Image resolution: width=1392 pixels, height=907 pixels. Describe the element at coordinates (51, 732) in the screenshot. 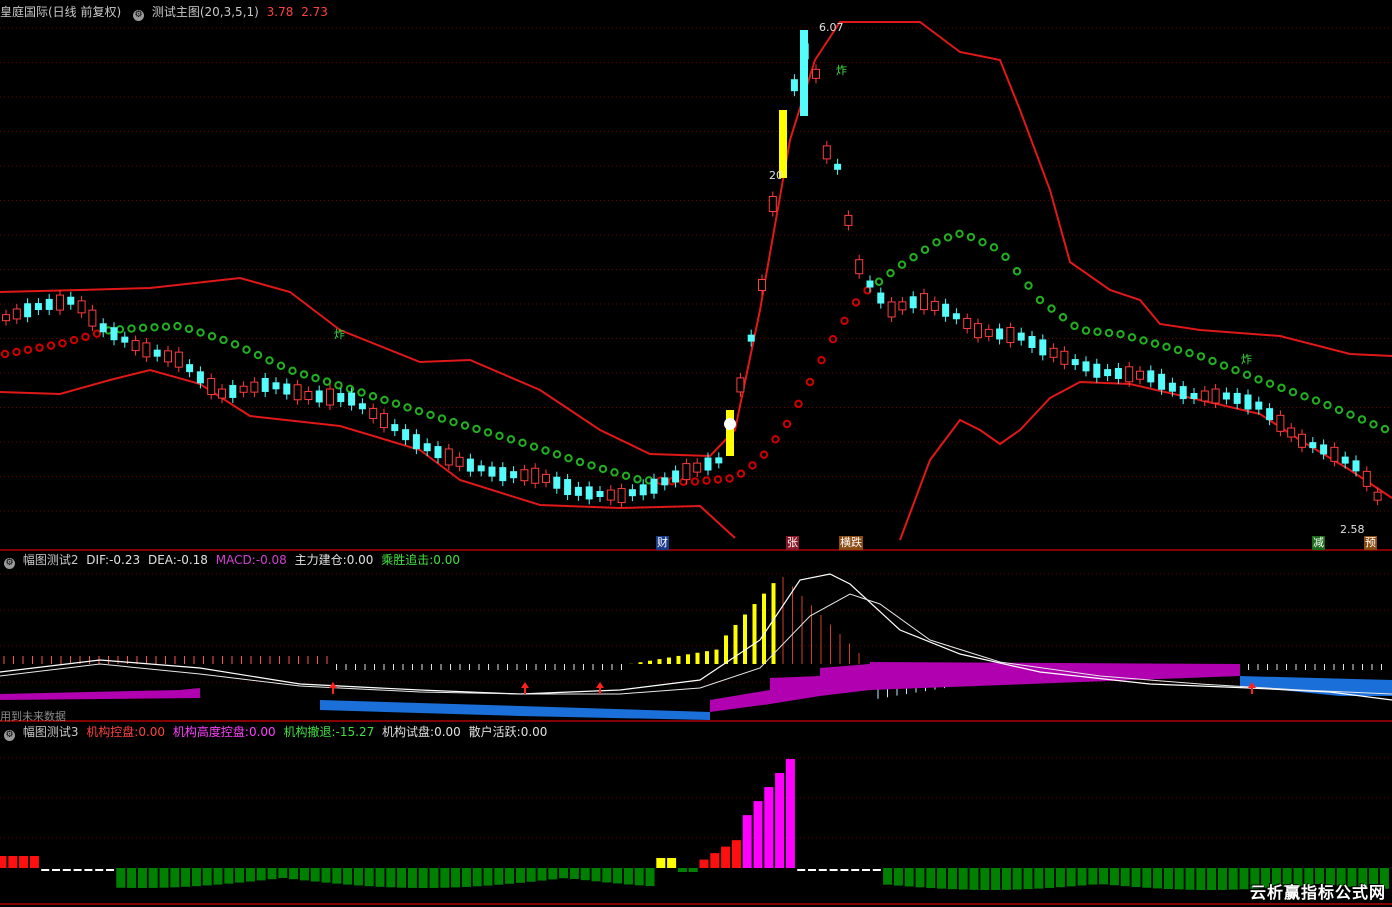

I see `sub2-name: 幅图测试3` at that location.